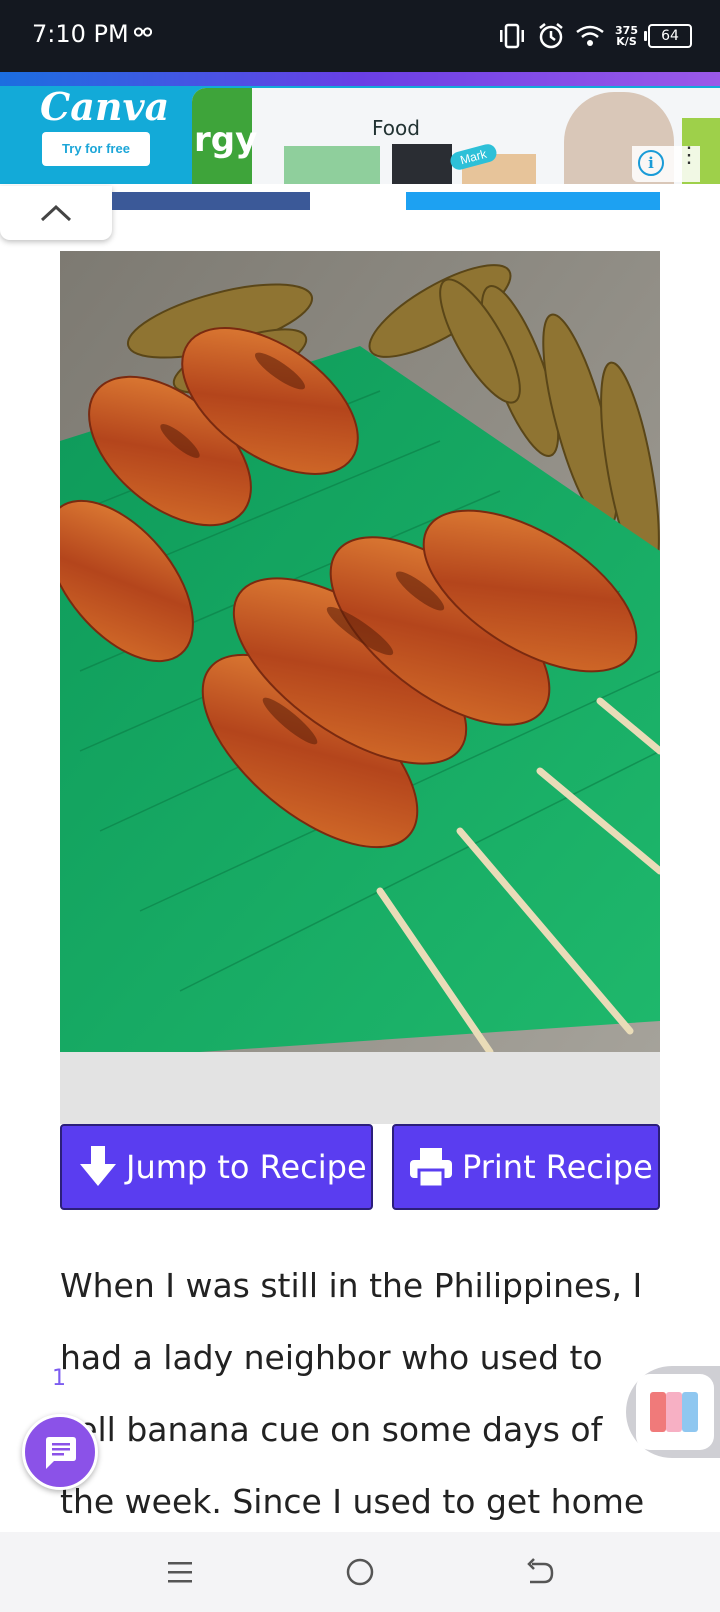 The height and width of the screenshot is (1612, 720). What do you see at coordinates (666, 163) in the screenshot?
I see `ad-controls: i ⋮` at bounding box center [666, 163].